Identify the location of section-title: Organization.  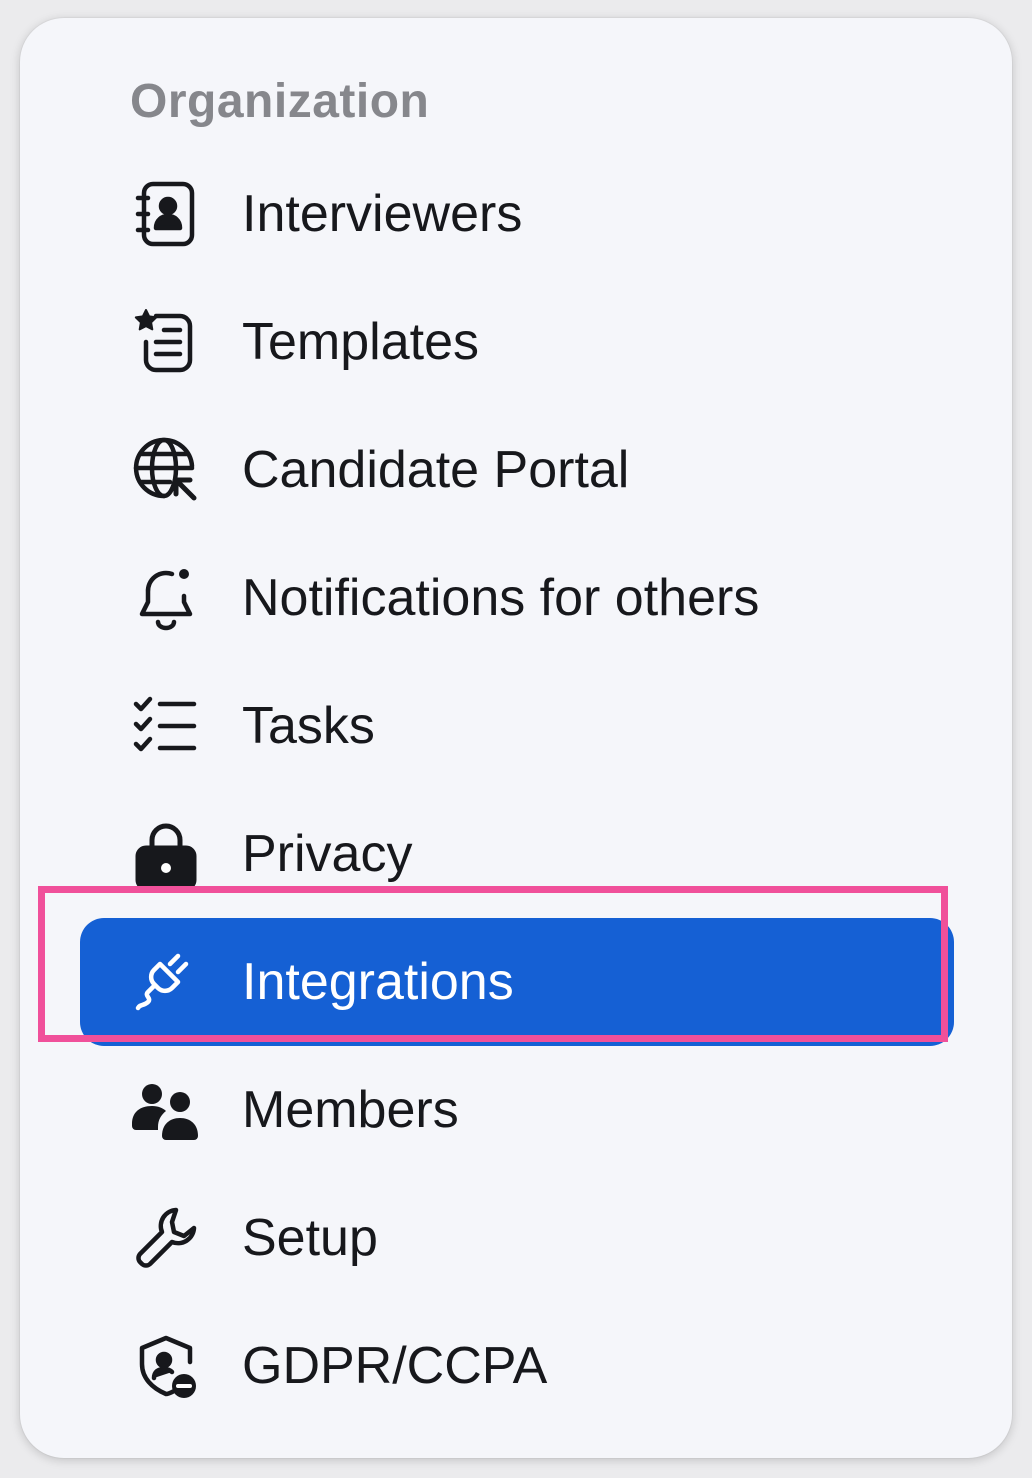
(280, 101).